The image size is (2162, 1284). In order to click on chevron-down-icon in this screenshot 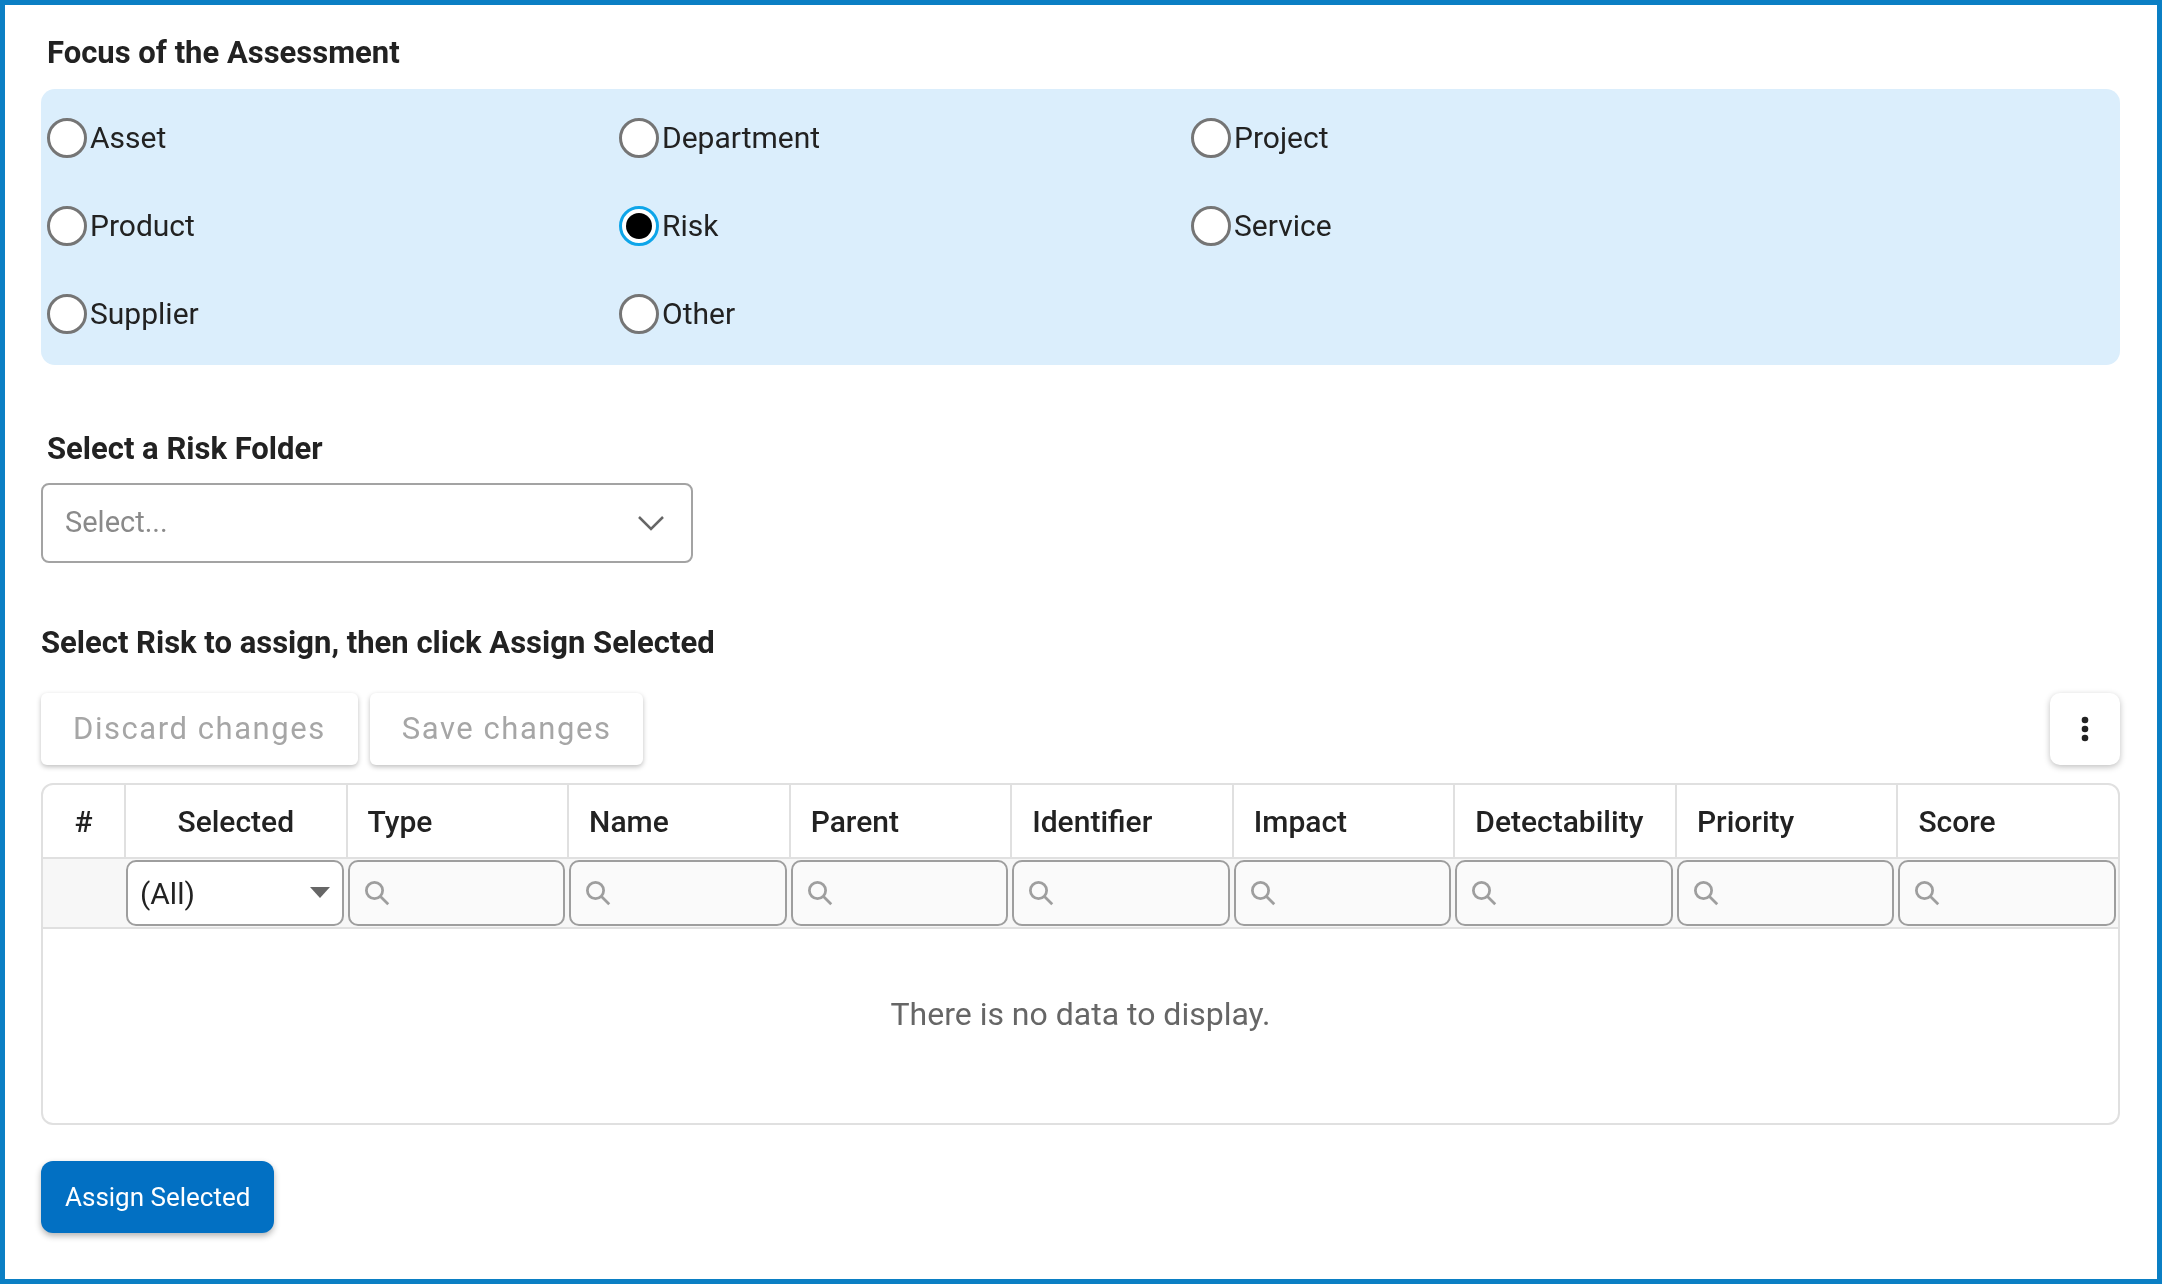, I will do `click(651, 523)`.